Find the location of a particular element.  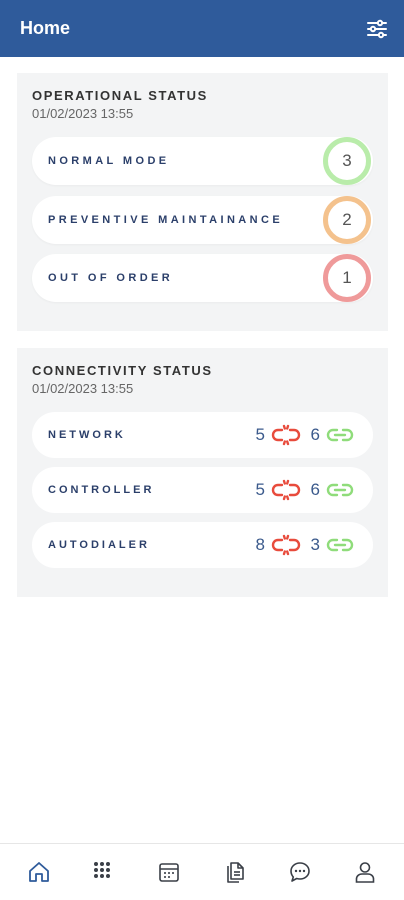

connectivity-counts: 8 3 is located at coordinates (305, 545).